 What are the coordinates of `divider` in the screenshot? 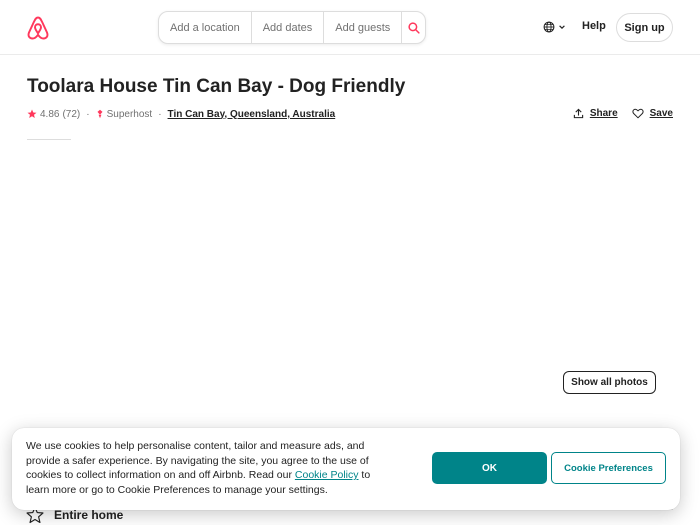 It's located at (49, 139).